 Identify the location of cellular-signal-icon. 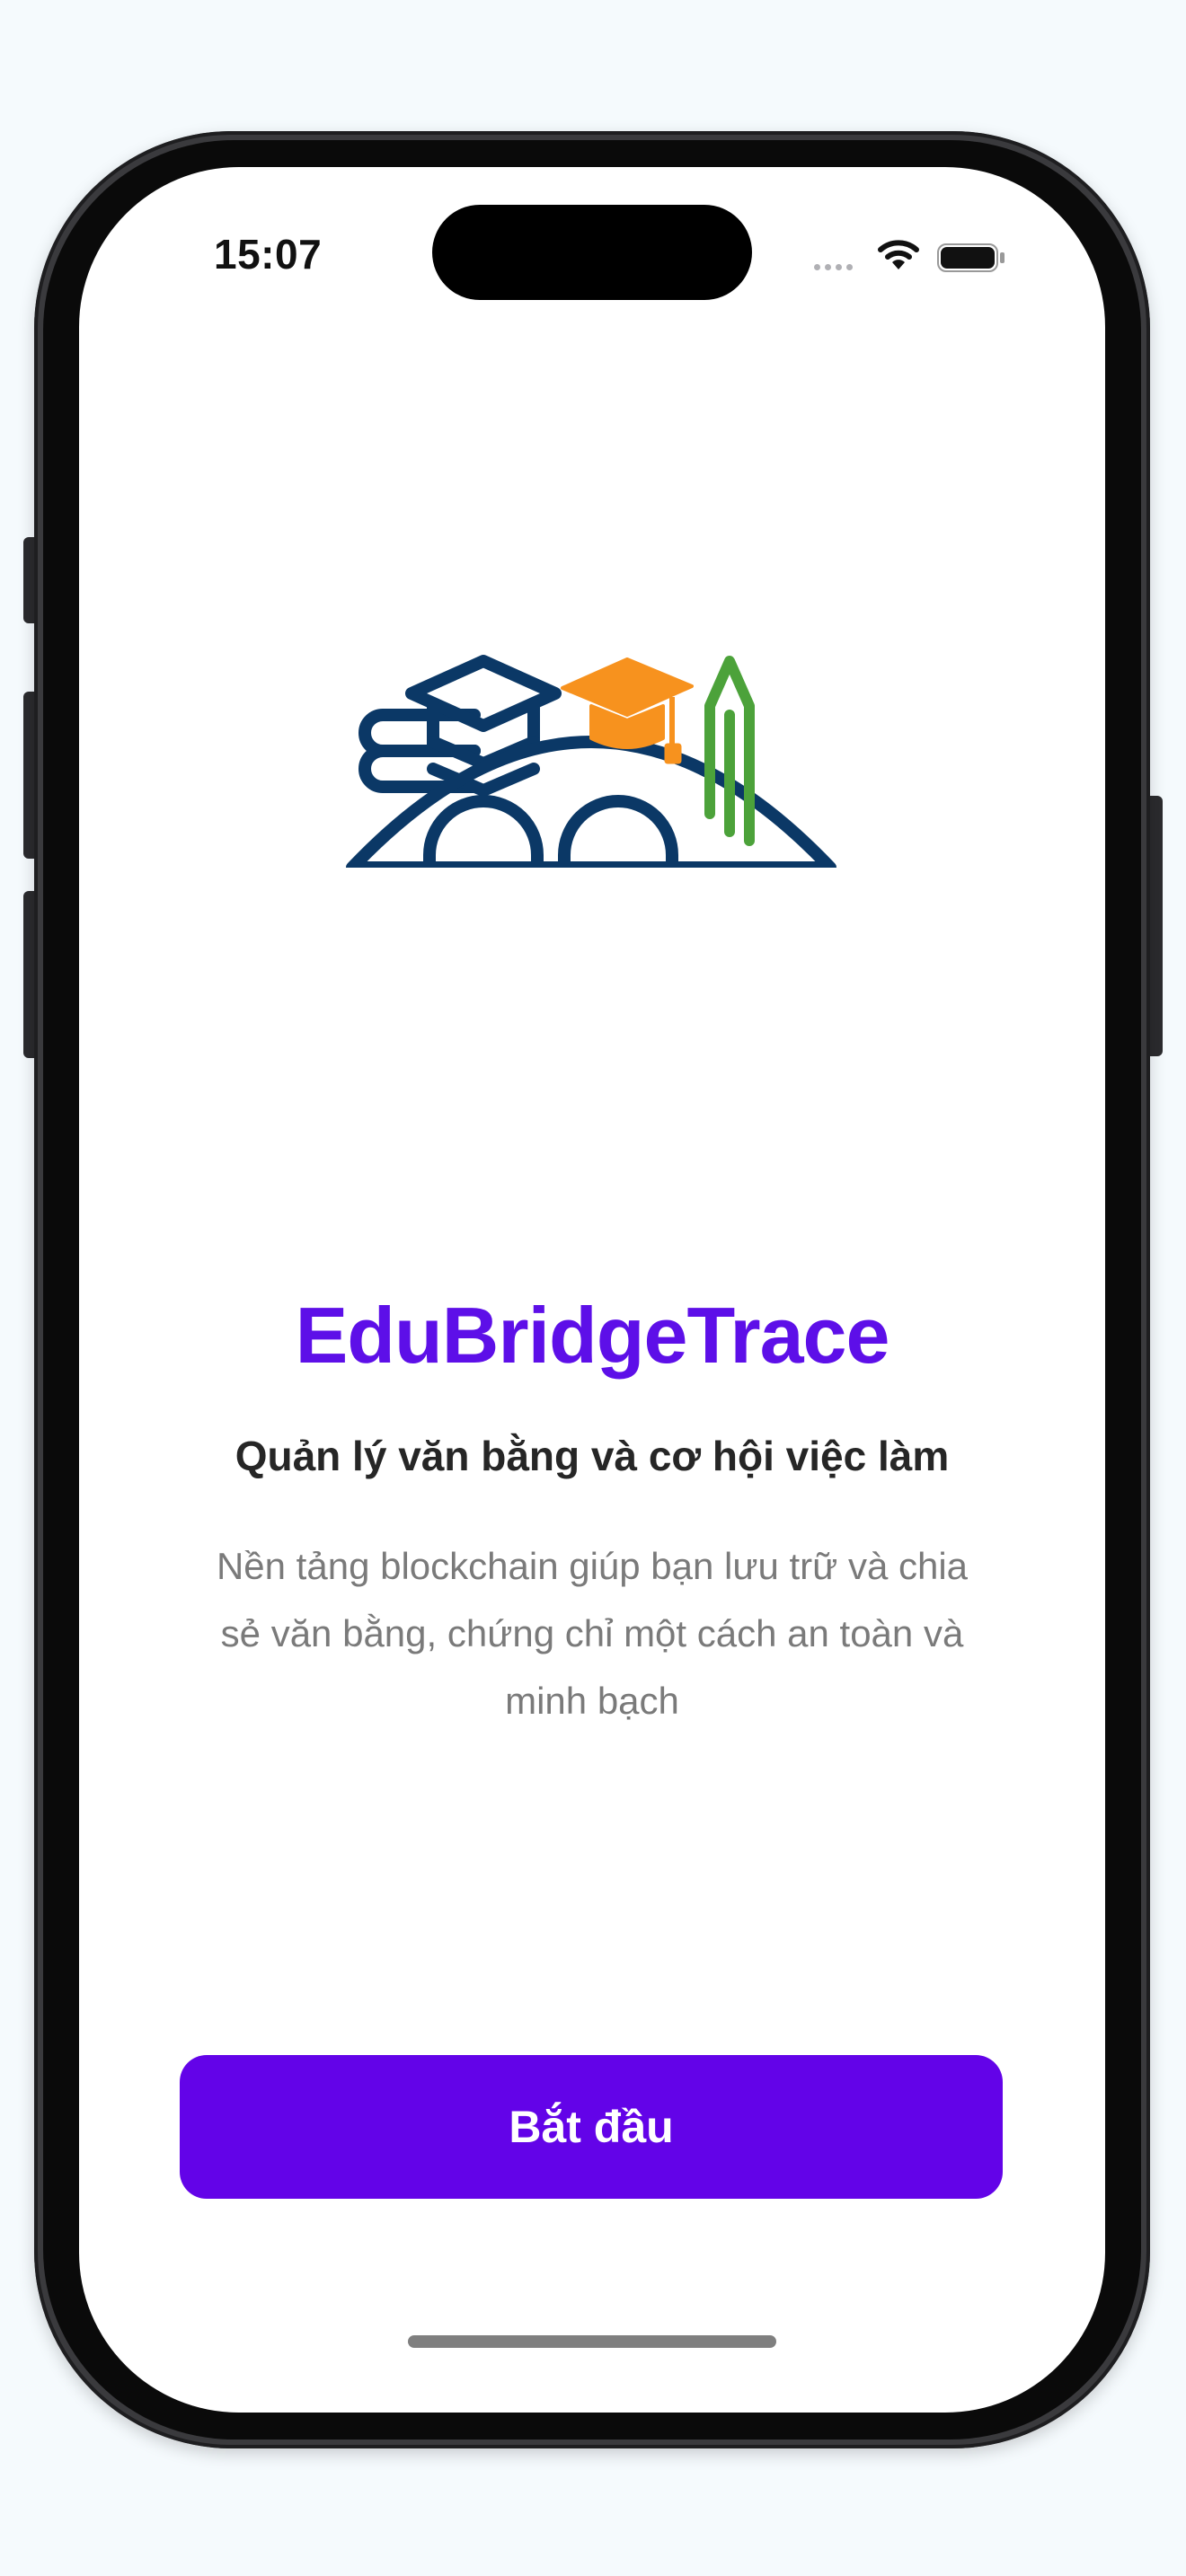
(833, 267).